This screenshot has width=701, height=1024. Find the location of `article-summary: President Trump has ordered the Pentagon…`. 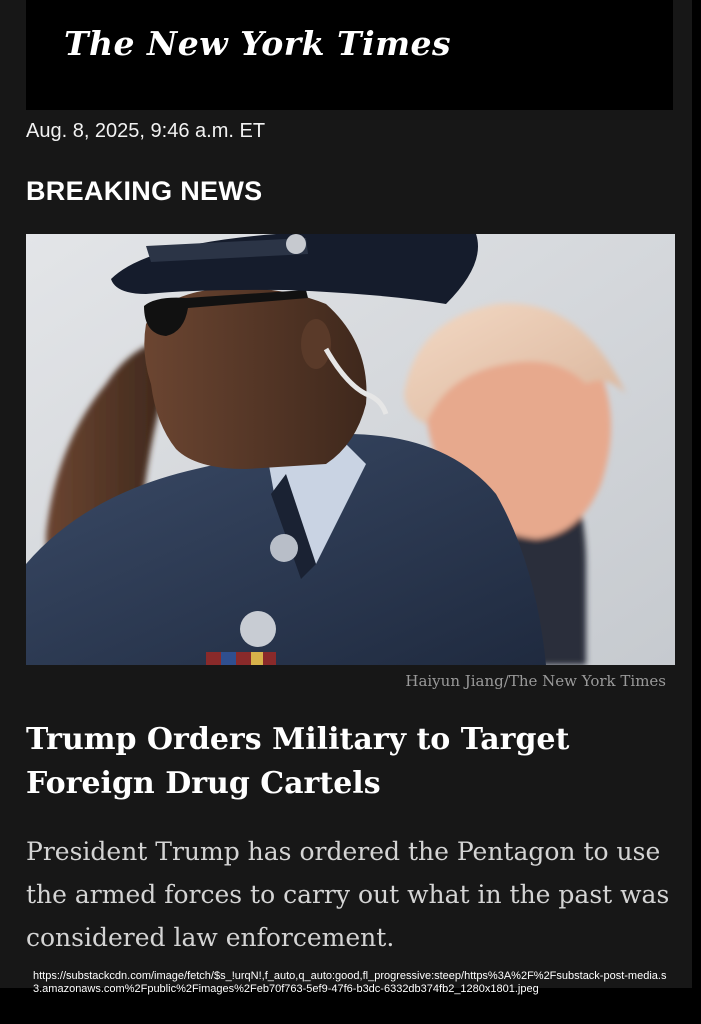

article-summary: President Trump has ordered the Pentagon… is located at coordinates (348, 894).